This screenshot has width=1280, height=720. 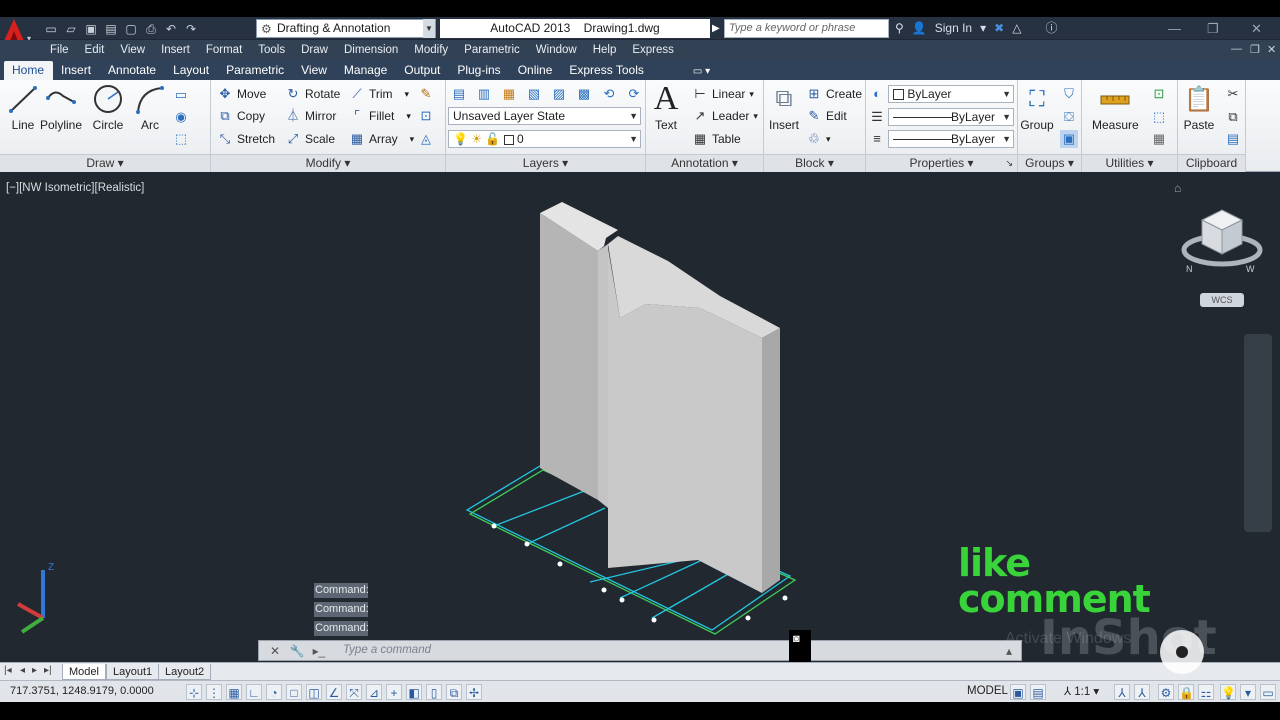 What do you see at coordinates (76, 71) in the screenshot?
I see `tab-insert: Insert` at bounding box center [76, 71].